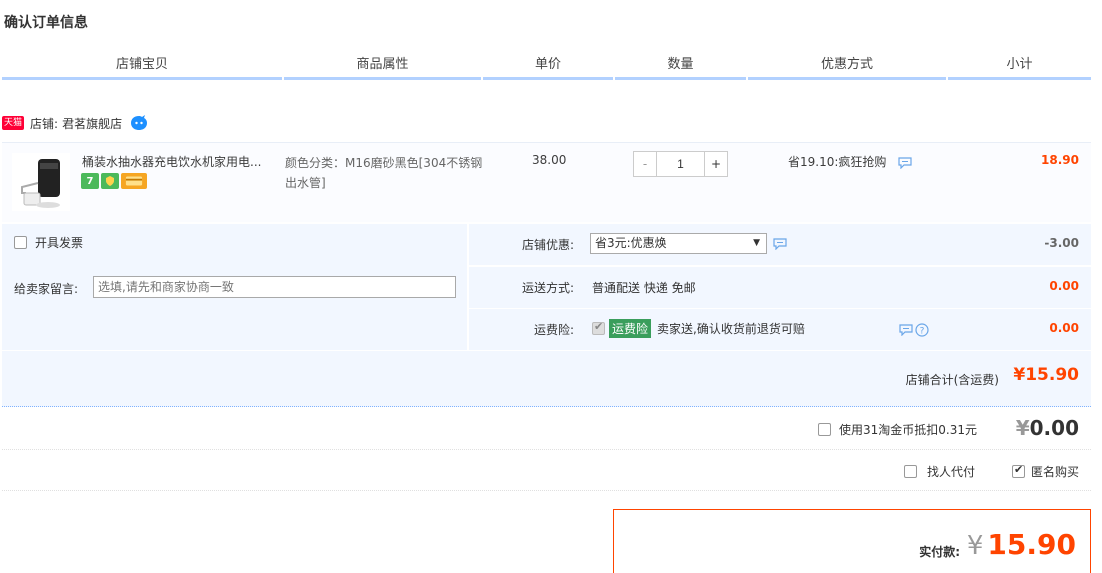 Image resolution: width=1102 pixels, height=573 pixels. Describe the element at coordinates (680, 64) in the screenshot. I see `column-header-quantity: 数量` at that location.